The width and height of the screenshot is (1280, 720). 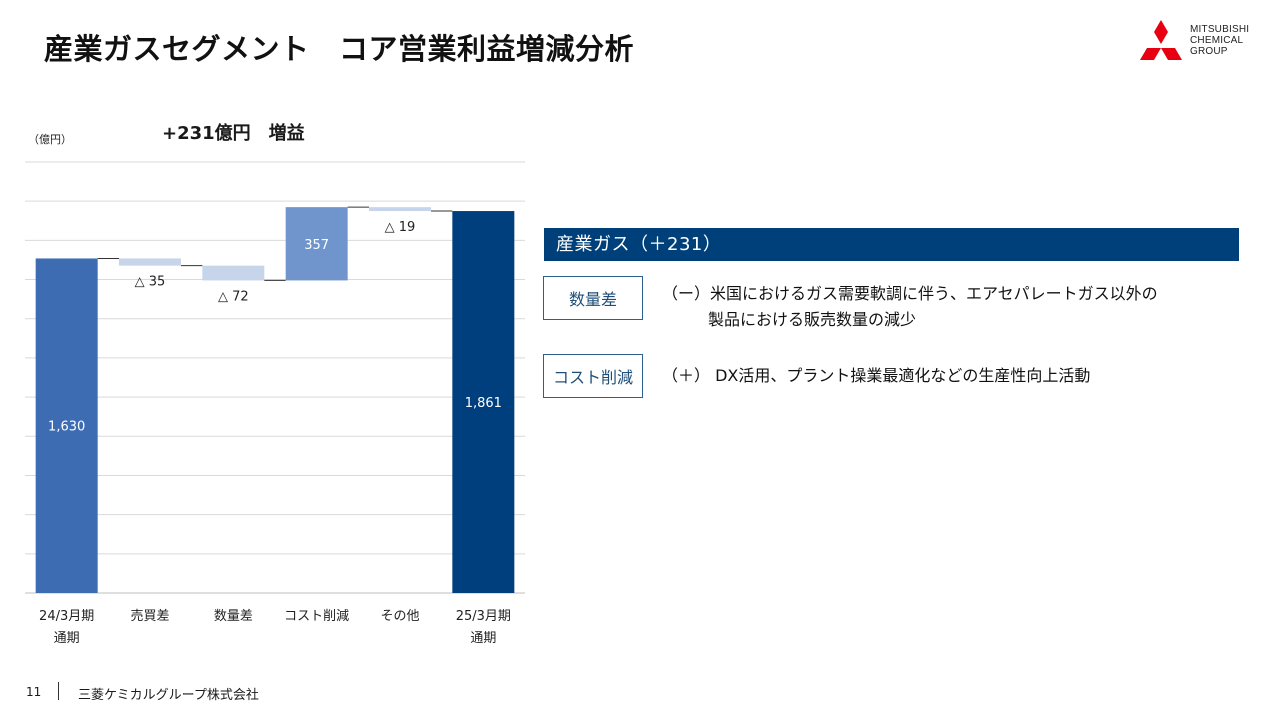 I want to click on x-tick-label: 数量差, so click(x=233, y=616).